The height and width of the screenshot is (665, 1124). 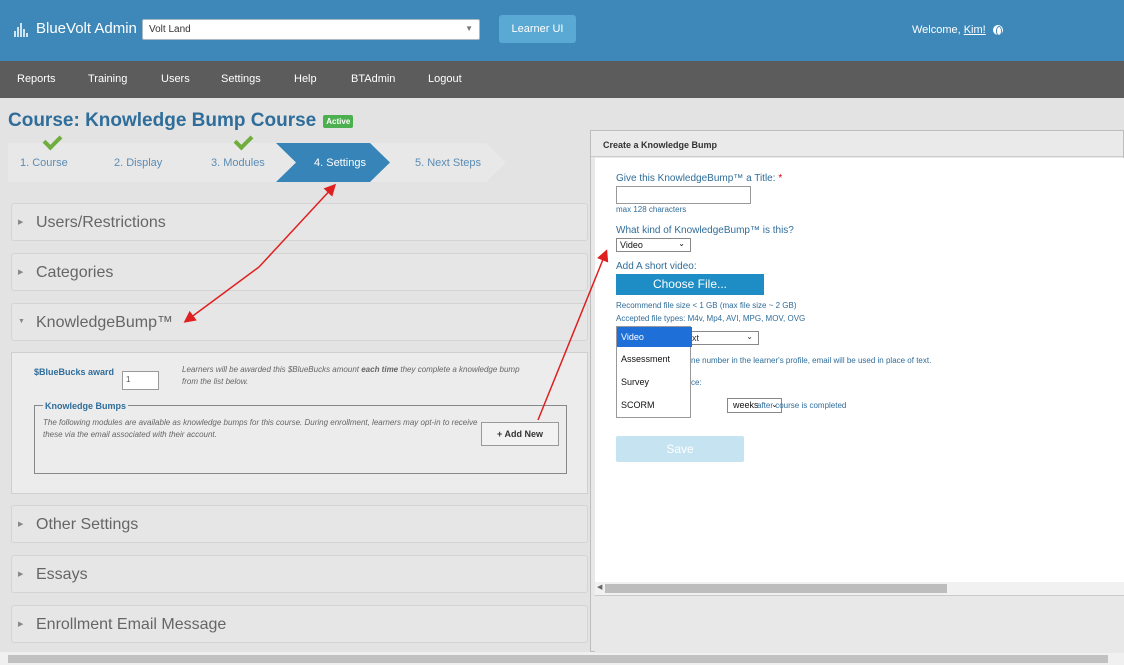 I want to click on title-prompt: Give this KnowledgeBump™ a Title: *, so click(x=699, y=178).